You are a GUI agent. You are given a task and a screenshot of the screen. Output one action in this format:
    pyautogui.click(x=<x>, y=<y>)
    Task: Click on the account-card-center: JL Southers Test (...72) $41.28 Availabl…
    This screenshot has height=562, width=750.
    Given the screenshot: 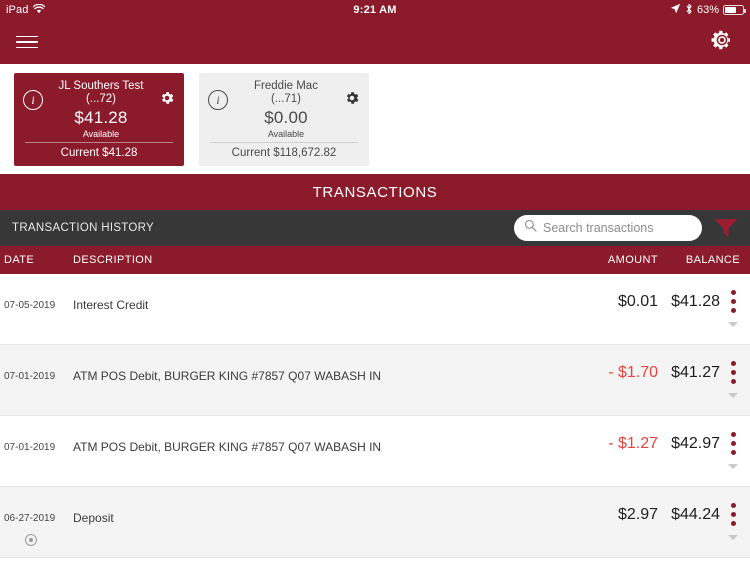 What is the action you would take?
    pyautogui.click(x=101, y=109)
    